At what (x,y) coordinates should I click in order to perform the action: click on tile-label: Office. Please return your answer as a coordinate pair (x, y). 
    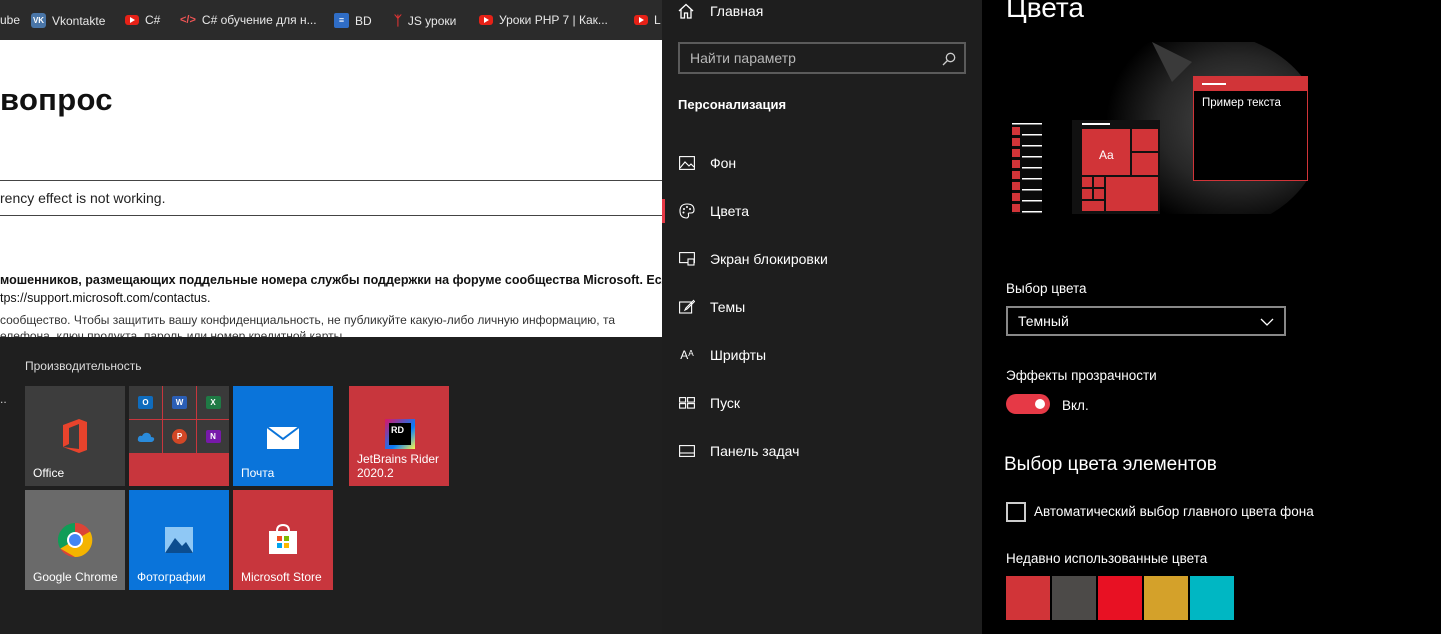
    Looking at the image, I should click on (49, 473).